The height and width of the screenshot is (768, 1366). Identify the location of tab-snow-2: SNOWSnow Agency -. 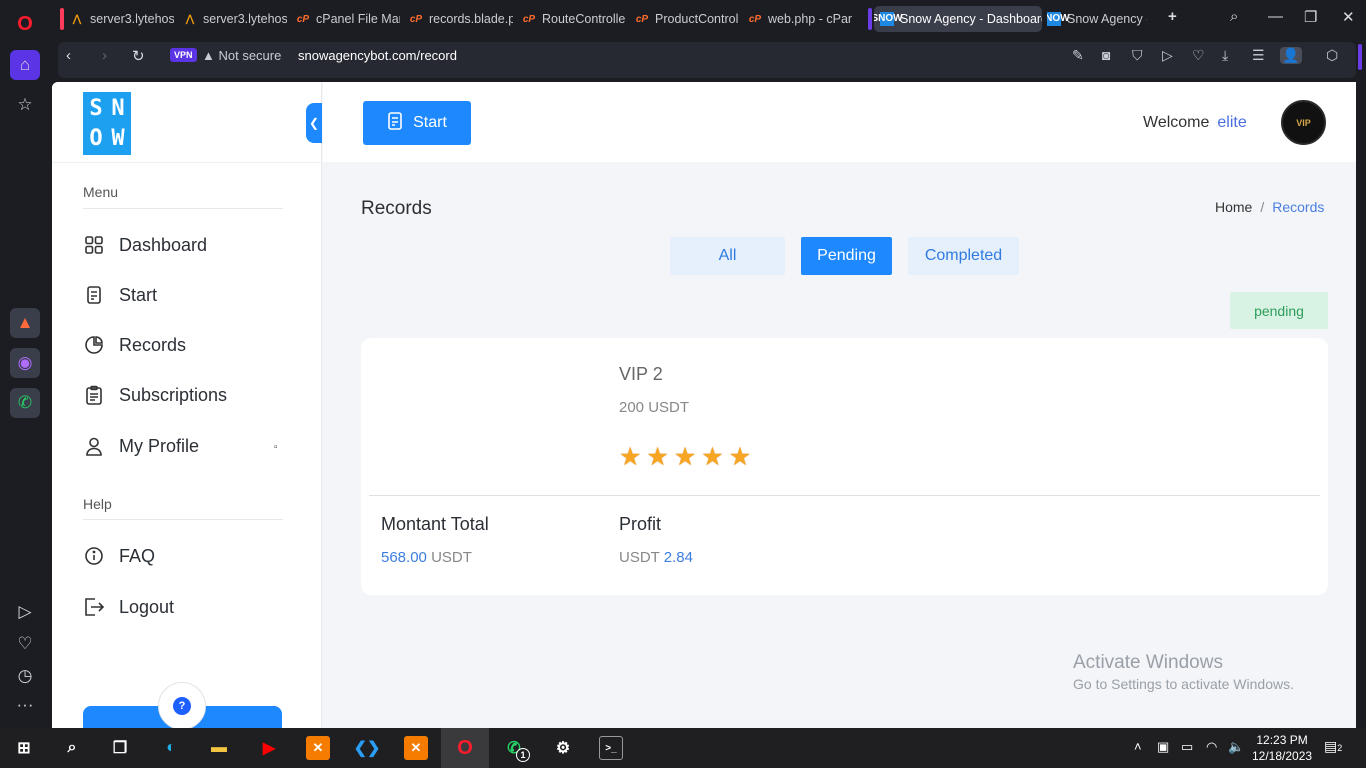
(1097, 19).